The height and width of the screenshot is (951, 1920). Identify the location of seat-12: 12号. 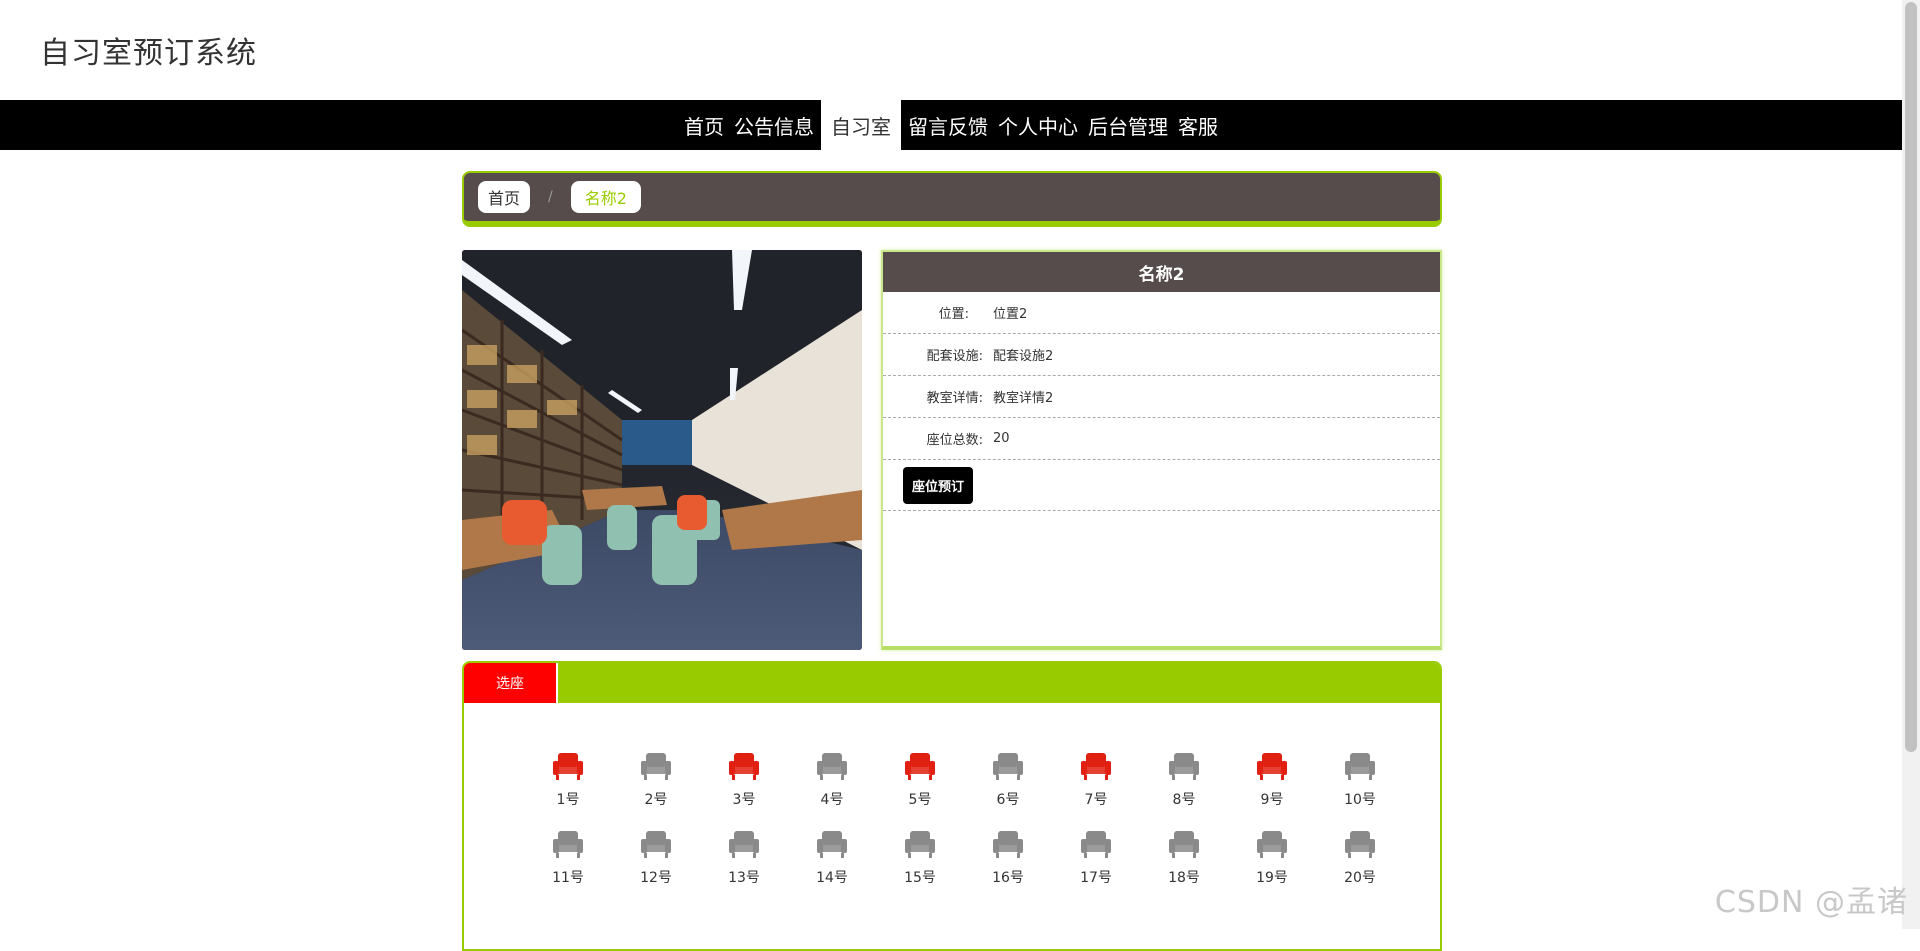
(656, 858).